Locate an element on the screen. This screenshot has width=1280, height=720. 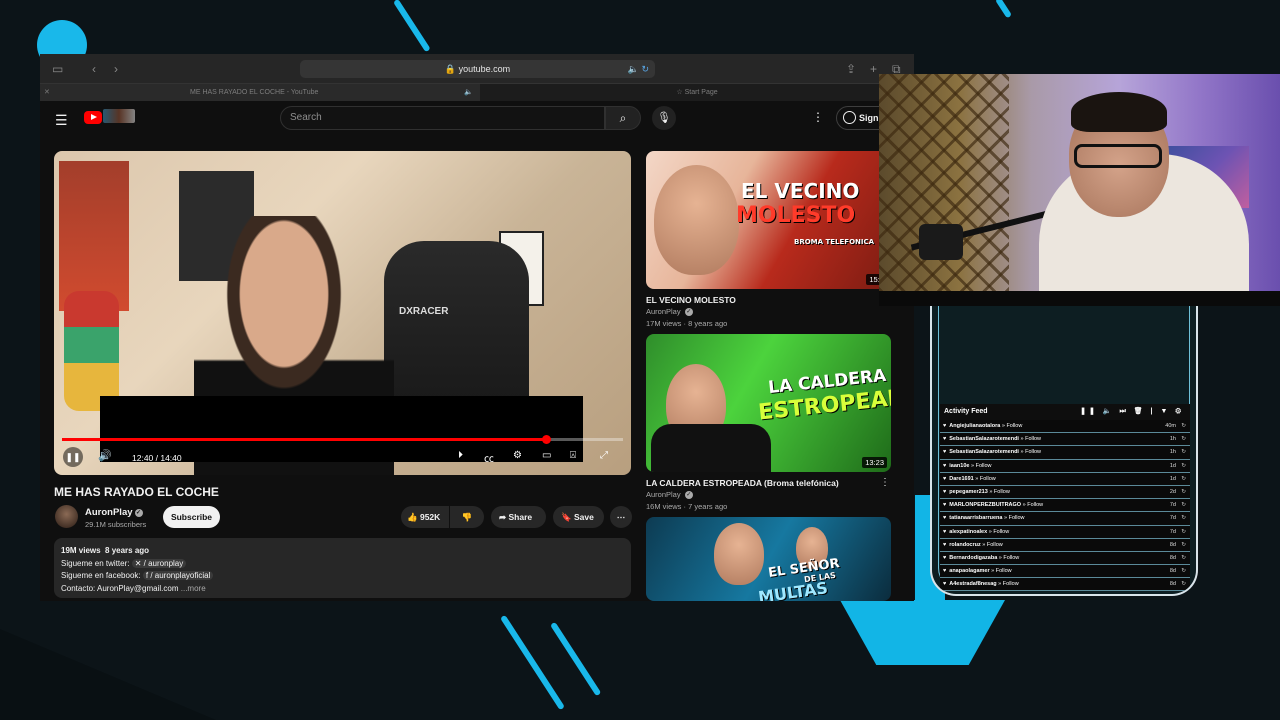
more-actions-button: ⋯ is located at coordinates (621, 517).